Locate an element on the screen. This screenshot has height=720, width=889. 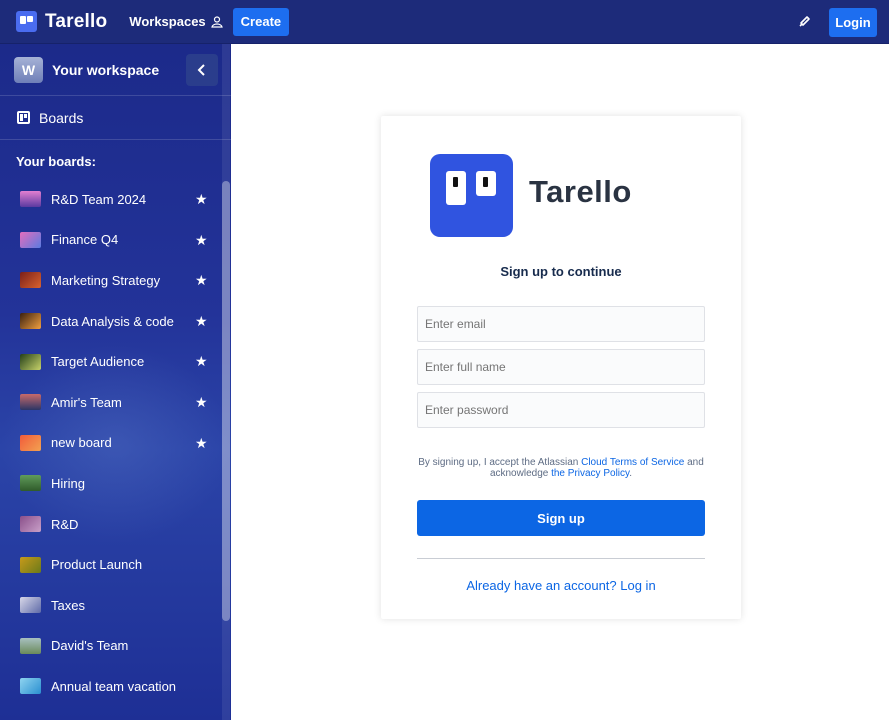
terms-of-service-link: Cloud Terms of Service is located at coordinates (632, 462).